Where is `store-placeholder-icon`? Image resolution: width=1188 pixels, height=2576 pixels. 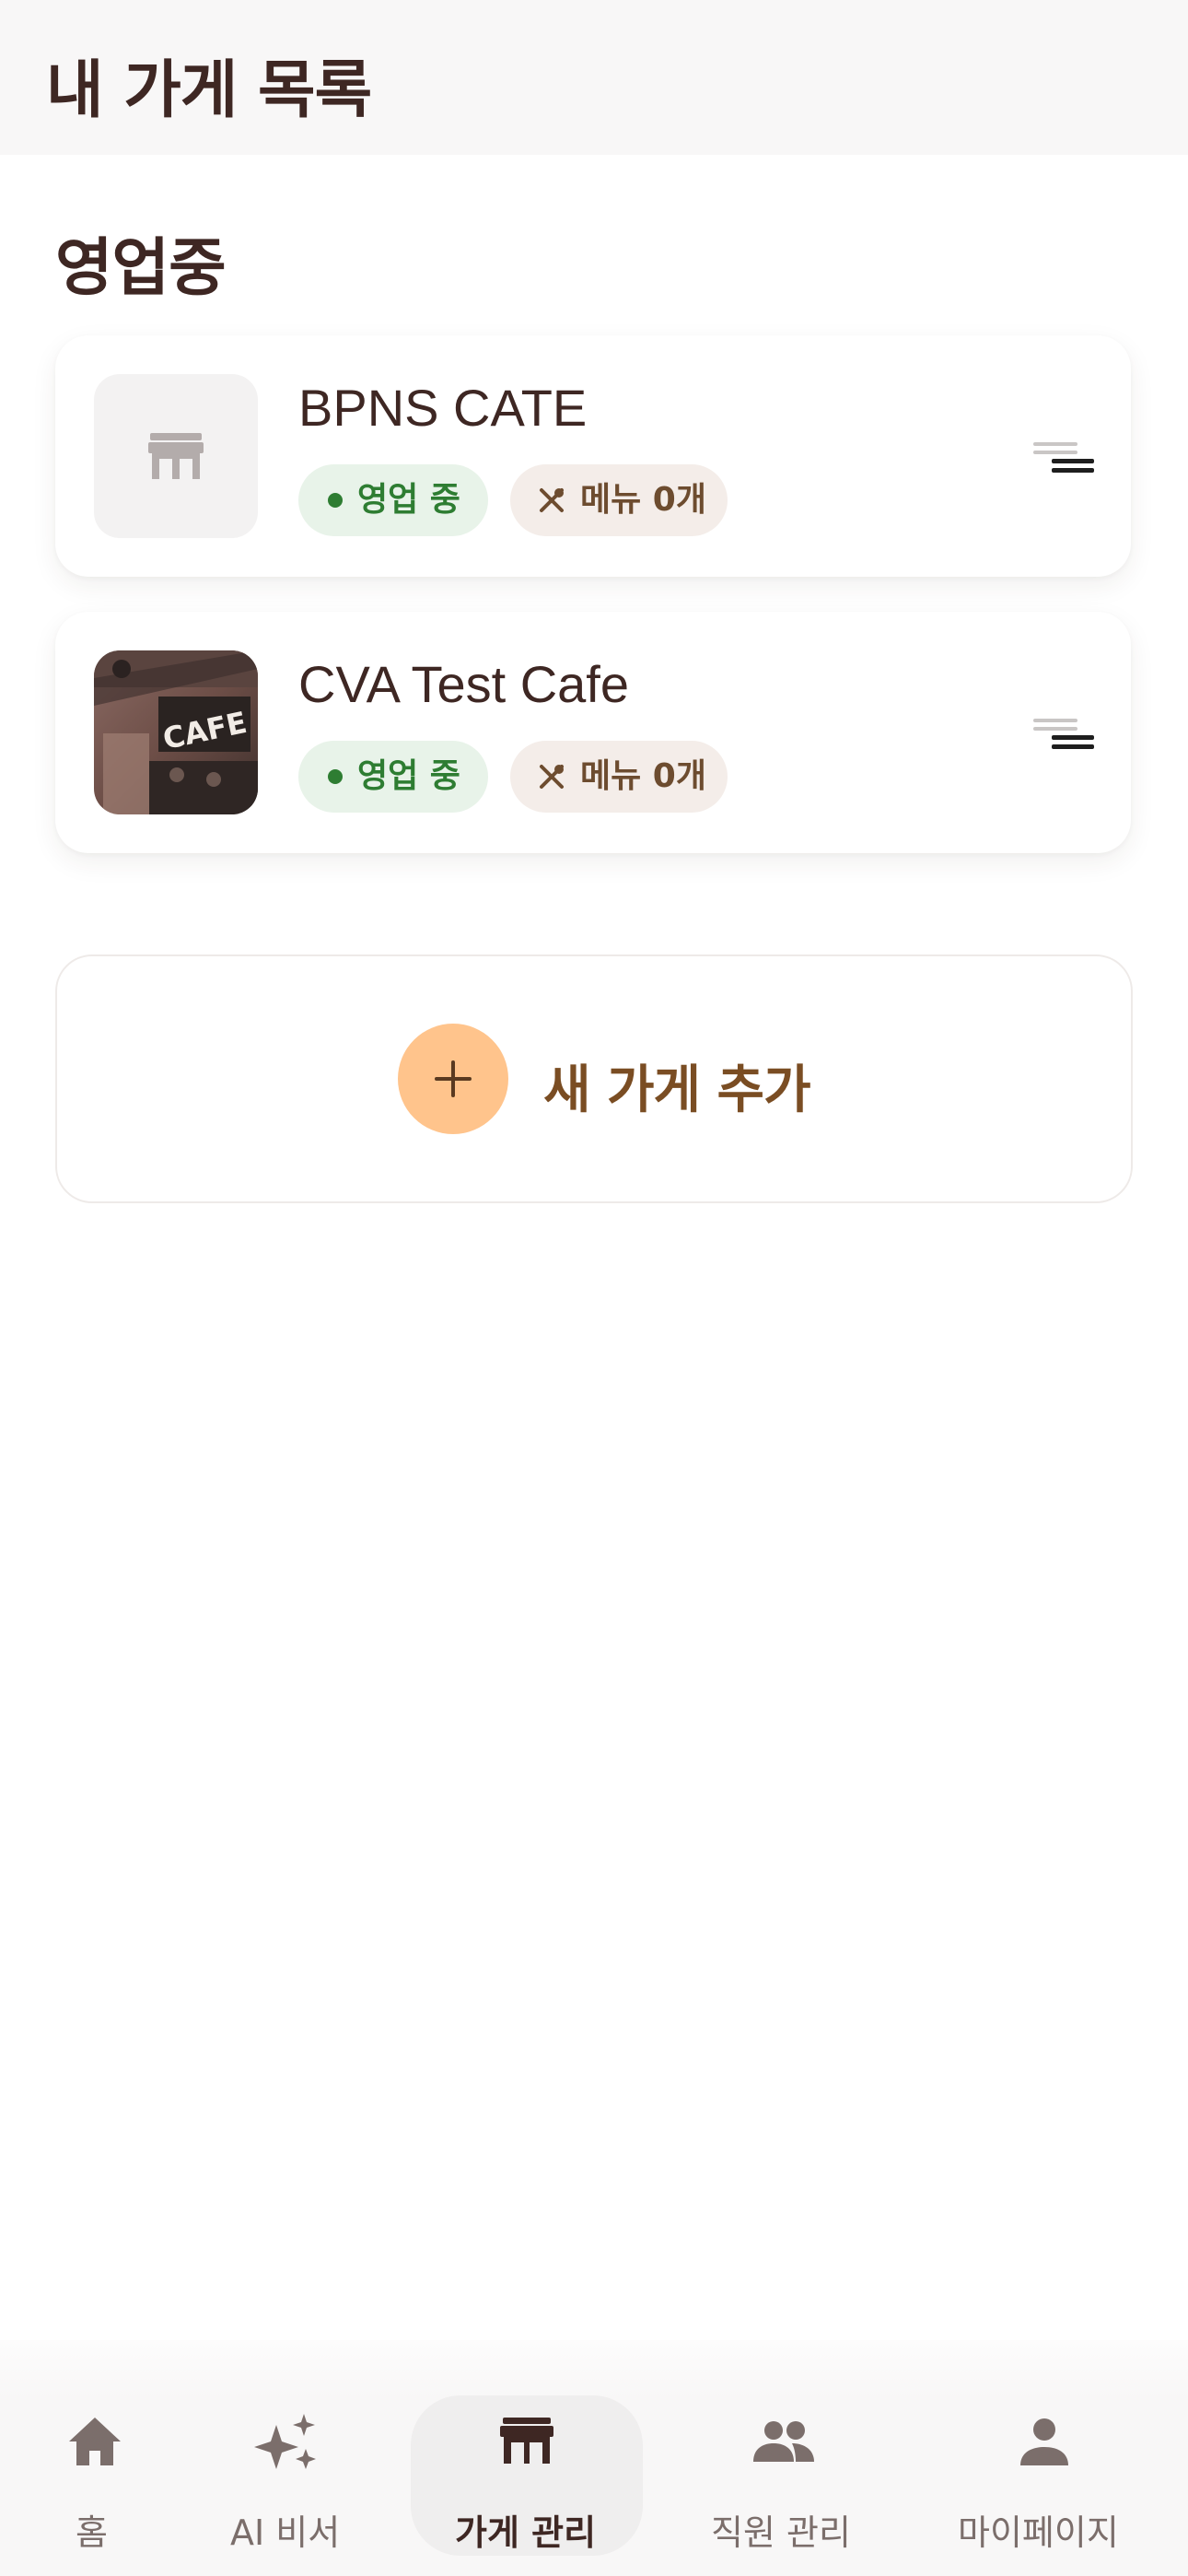 store-placeholder-icon is located at coordinates (176, 456).